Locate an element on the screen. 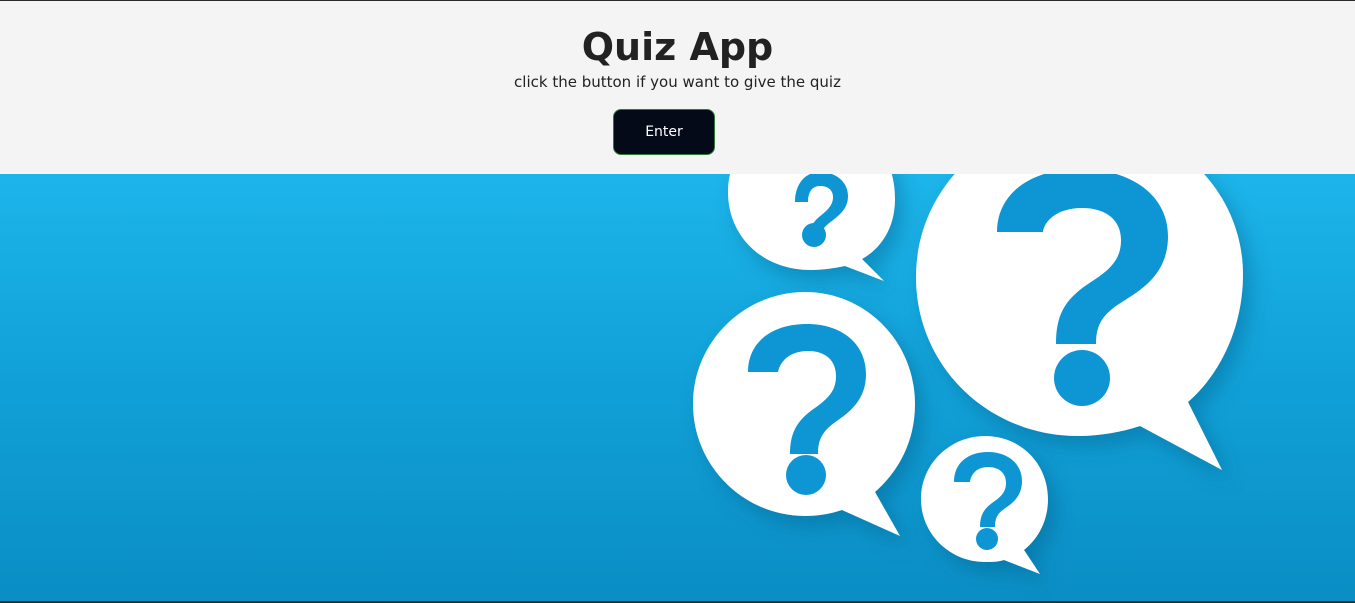 This screenshot has height=603, width=1355. enter-button: Enter is located at coordinates (664, 132).